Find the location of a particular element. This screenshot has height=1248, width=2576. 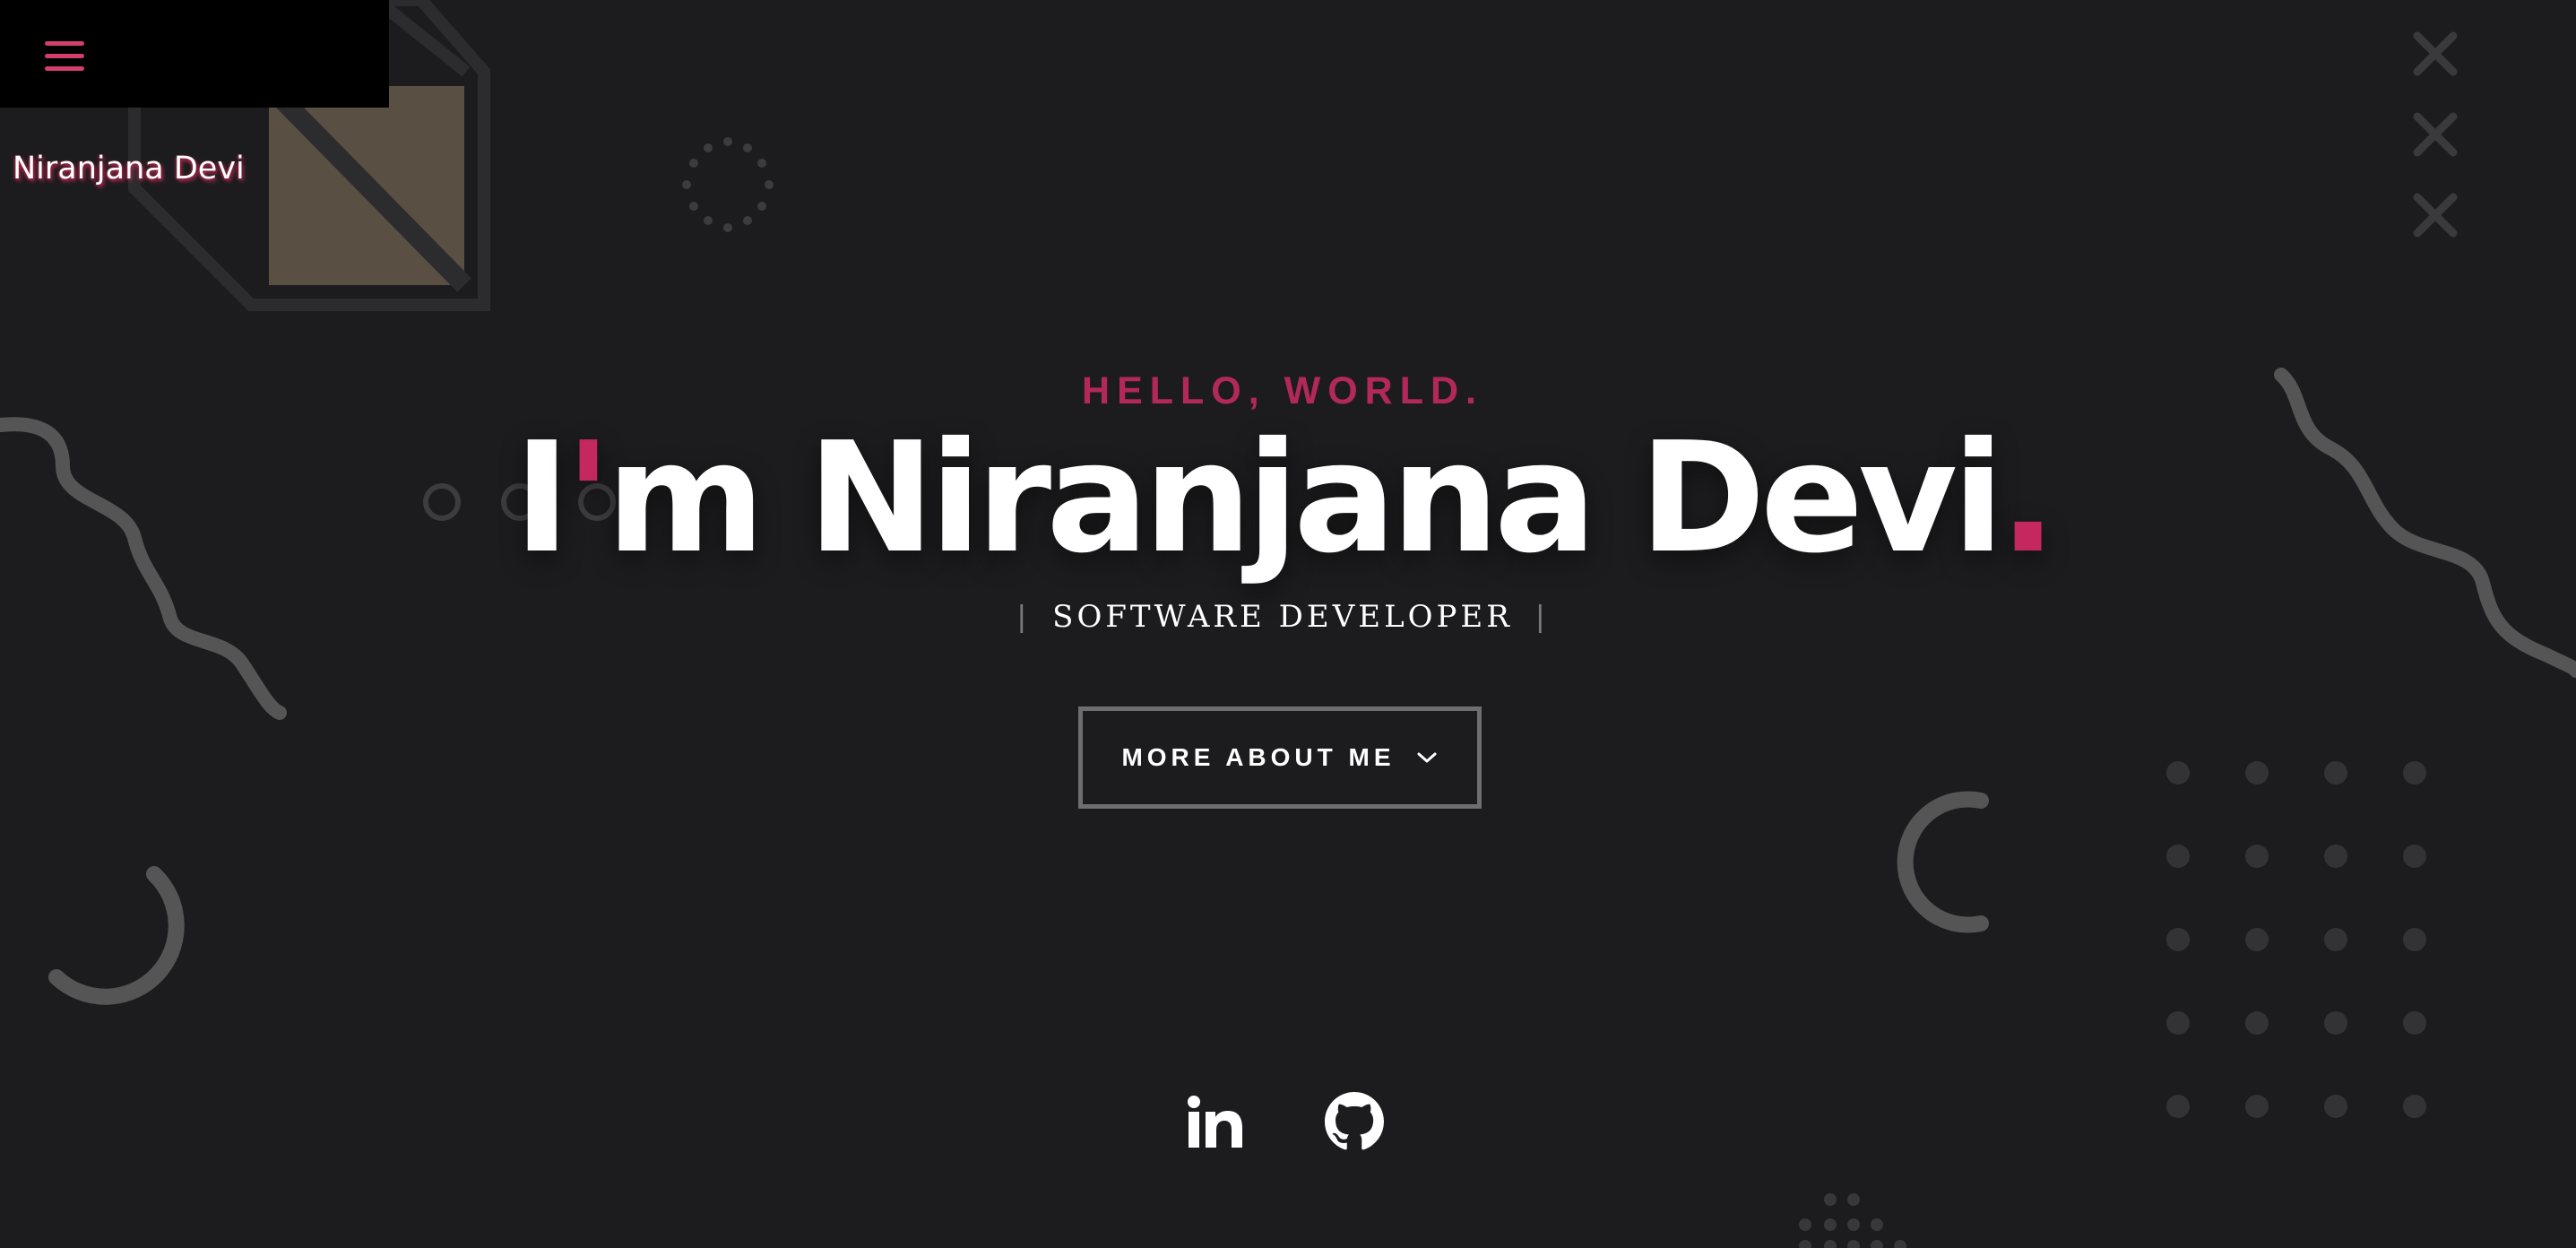

role-text: SOFTWARE DEVELOPER is located at coordinates (1282, 617).